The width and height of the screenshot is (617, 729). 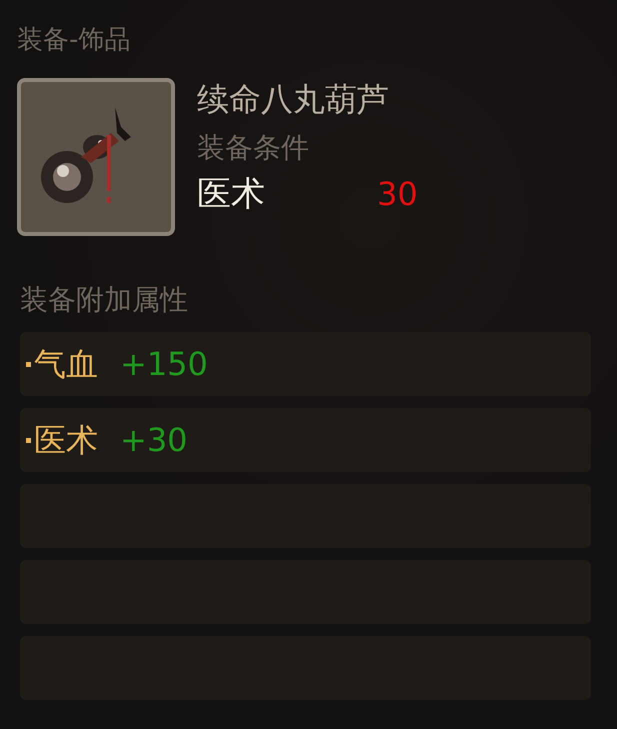 I want to click on attribute-name: 气血, so click(x=66, y=364).